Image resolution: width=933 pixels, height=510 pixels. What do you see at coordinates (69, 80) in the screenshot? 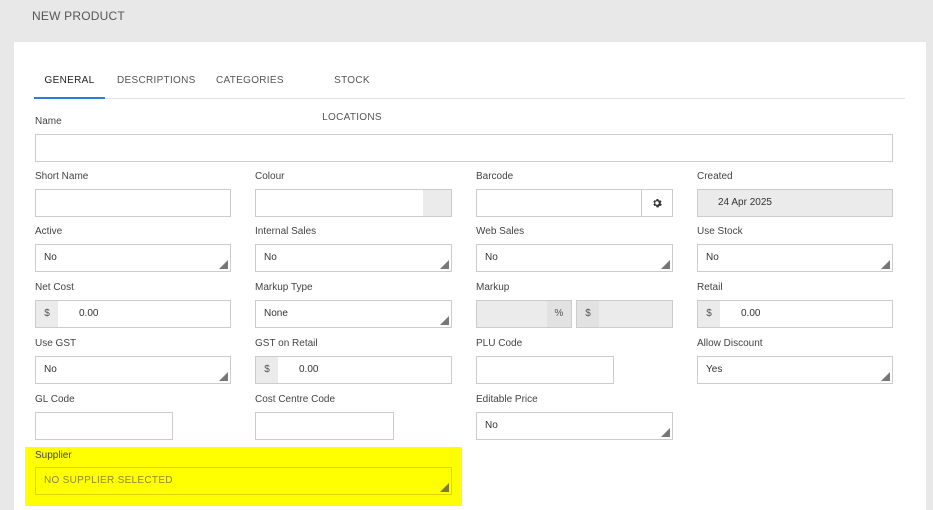
I see `tab-general: GENERAL` at bounding box center [69, 80].